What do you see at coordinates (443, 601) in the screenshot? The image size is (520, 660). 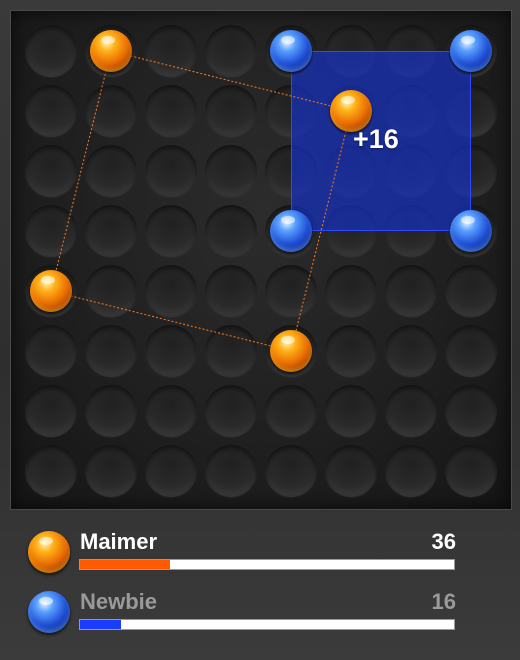 I see `player-score: 16` at bounding box center [443, 601].